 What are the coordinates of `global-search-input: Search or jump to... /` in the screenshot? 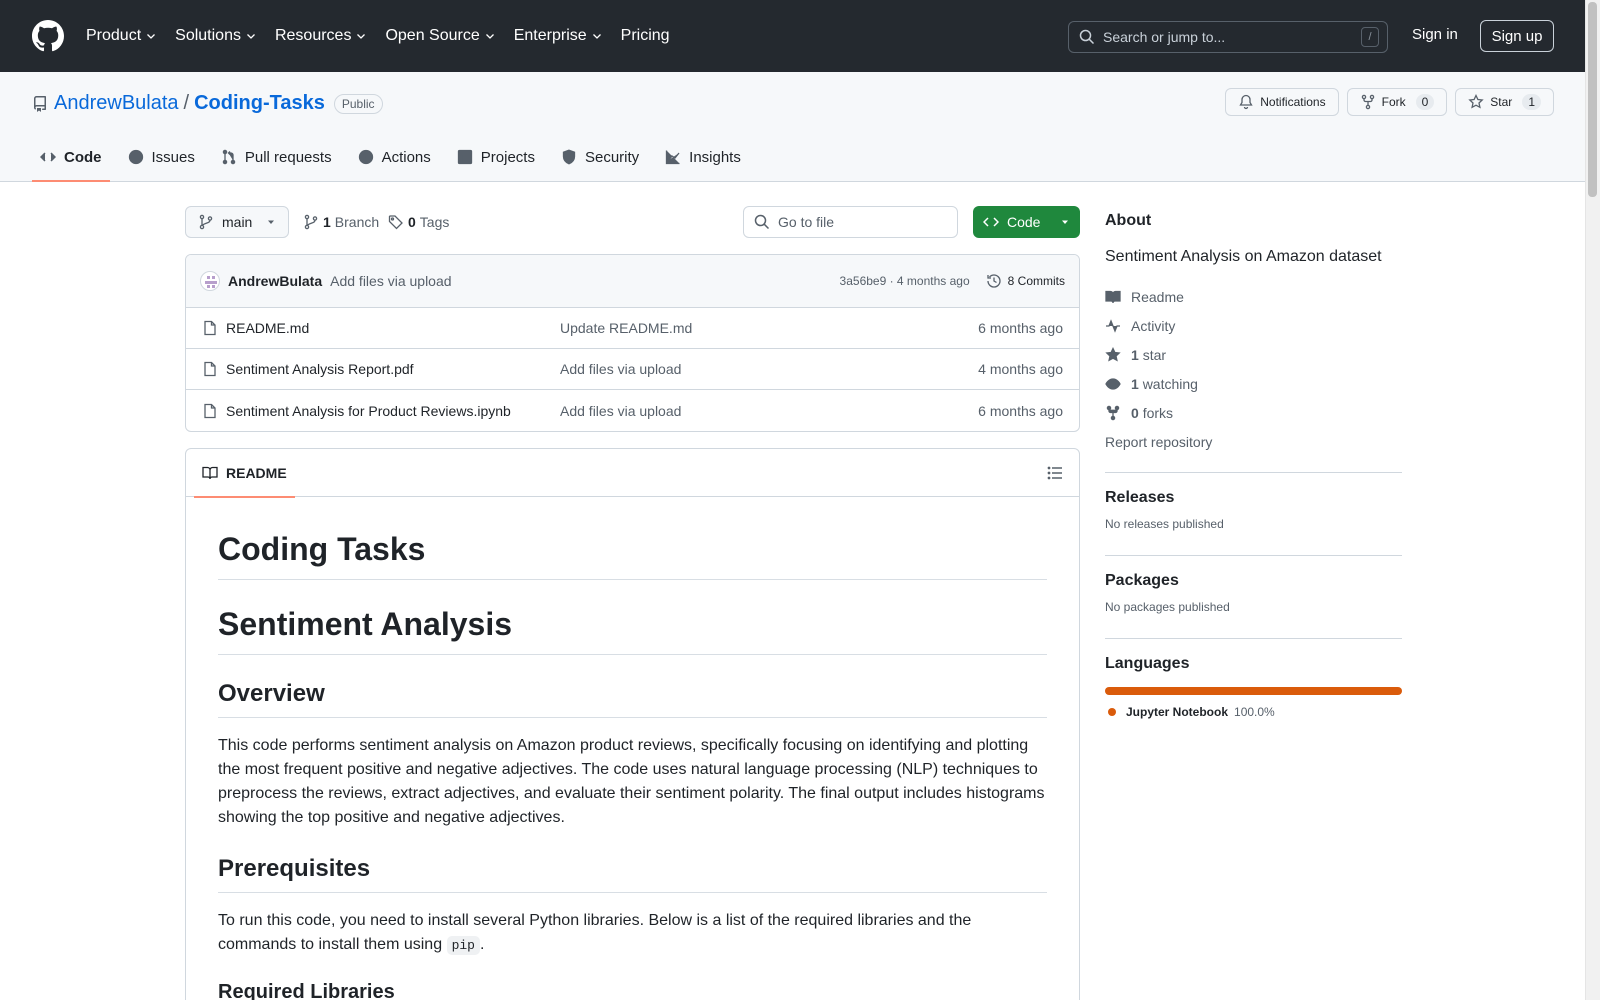 It's located at (1228, 37).